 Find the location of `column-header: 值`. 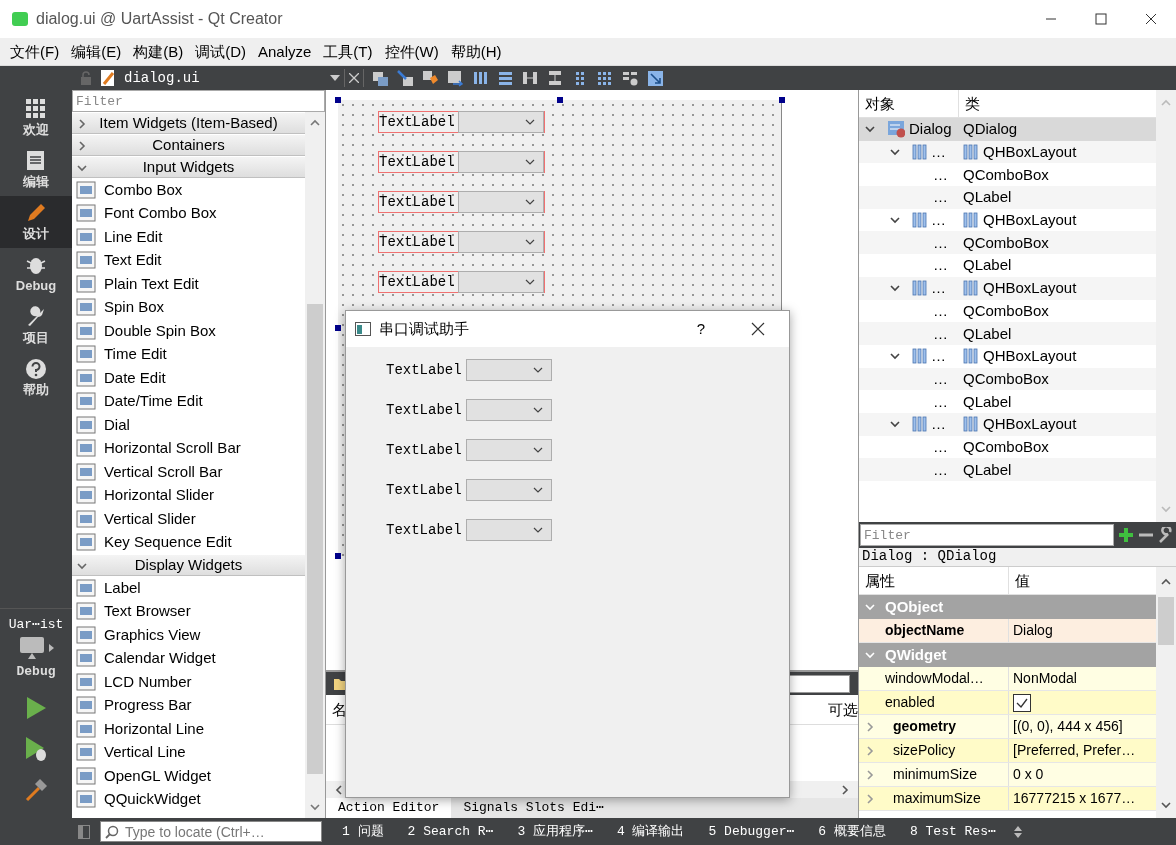

column-header: 值 is located at coordinates (1019, 580).